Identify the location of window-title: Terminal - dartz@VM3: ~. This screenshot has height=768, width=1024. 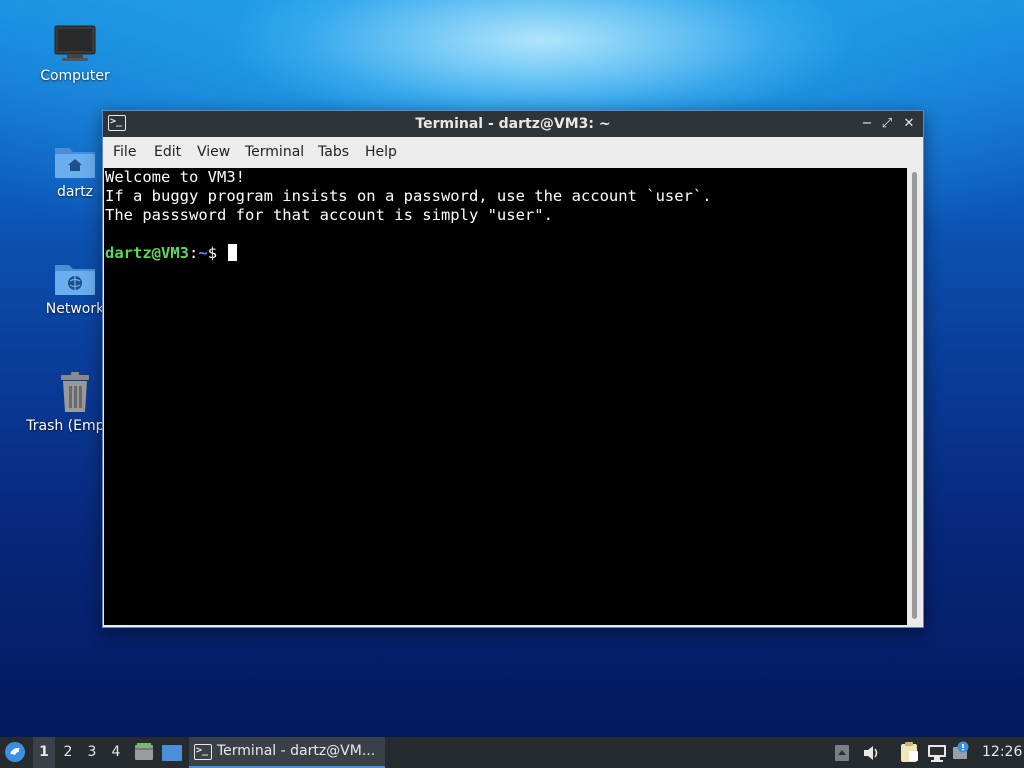
(513, 124).